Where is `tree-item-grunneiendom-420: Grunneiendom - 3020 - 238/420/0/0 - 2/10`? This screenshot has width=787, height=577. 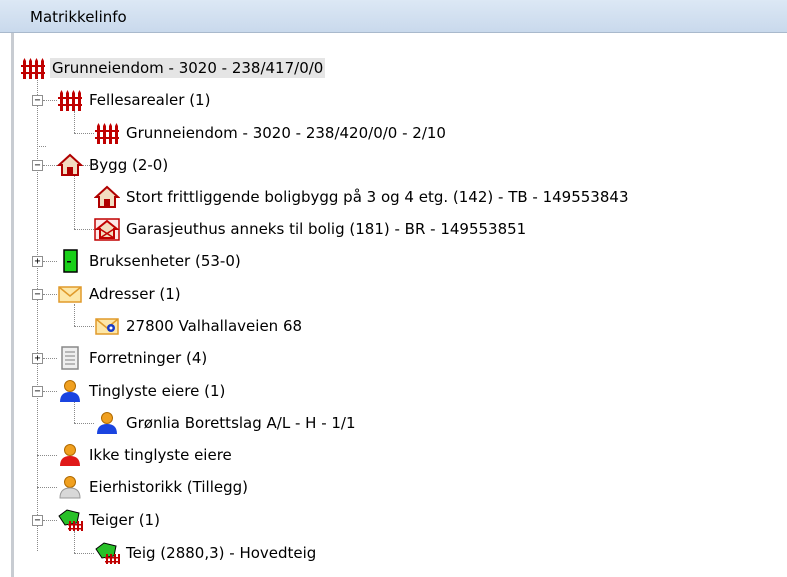
tree-item-grunneiendom-420: Grunneiendom - 3020 - 238/420/0/0 - 2/10 is located at coordinates (271, 133).